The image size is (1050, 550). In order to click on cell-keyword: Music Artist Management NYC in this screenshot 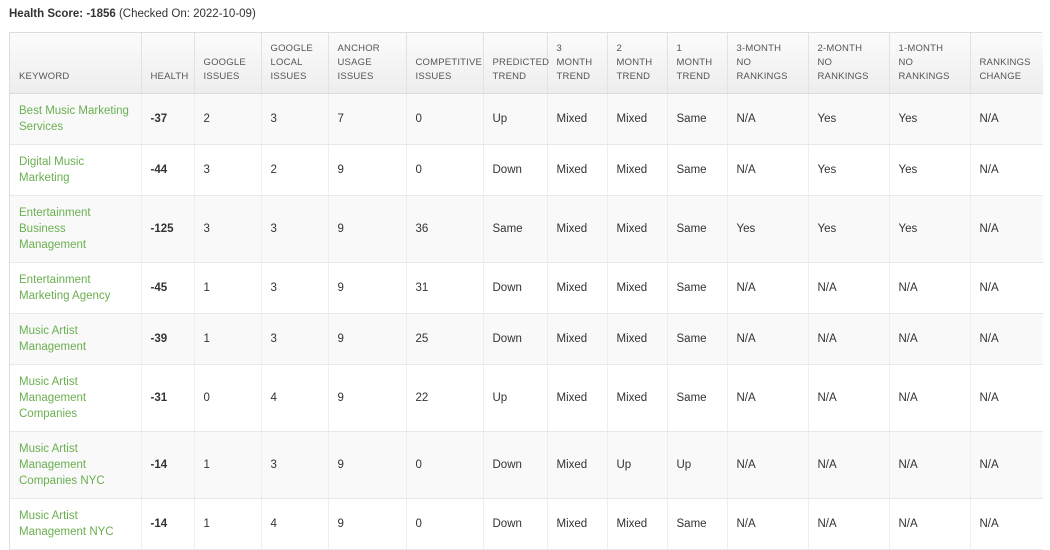, I will do `click(76, 524)`.